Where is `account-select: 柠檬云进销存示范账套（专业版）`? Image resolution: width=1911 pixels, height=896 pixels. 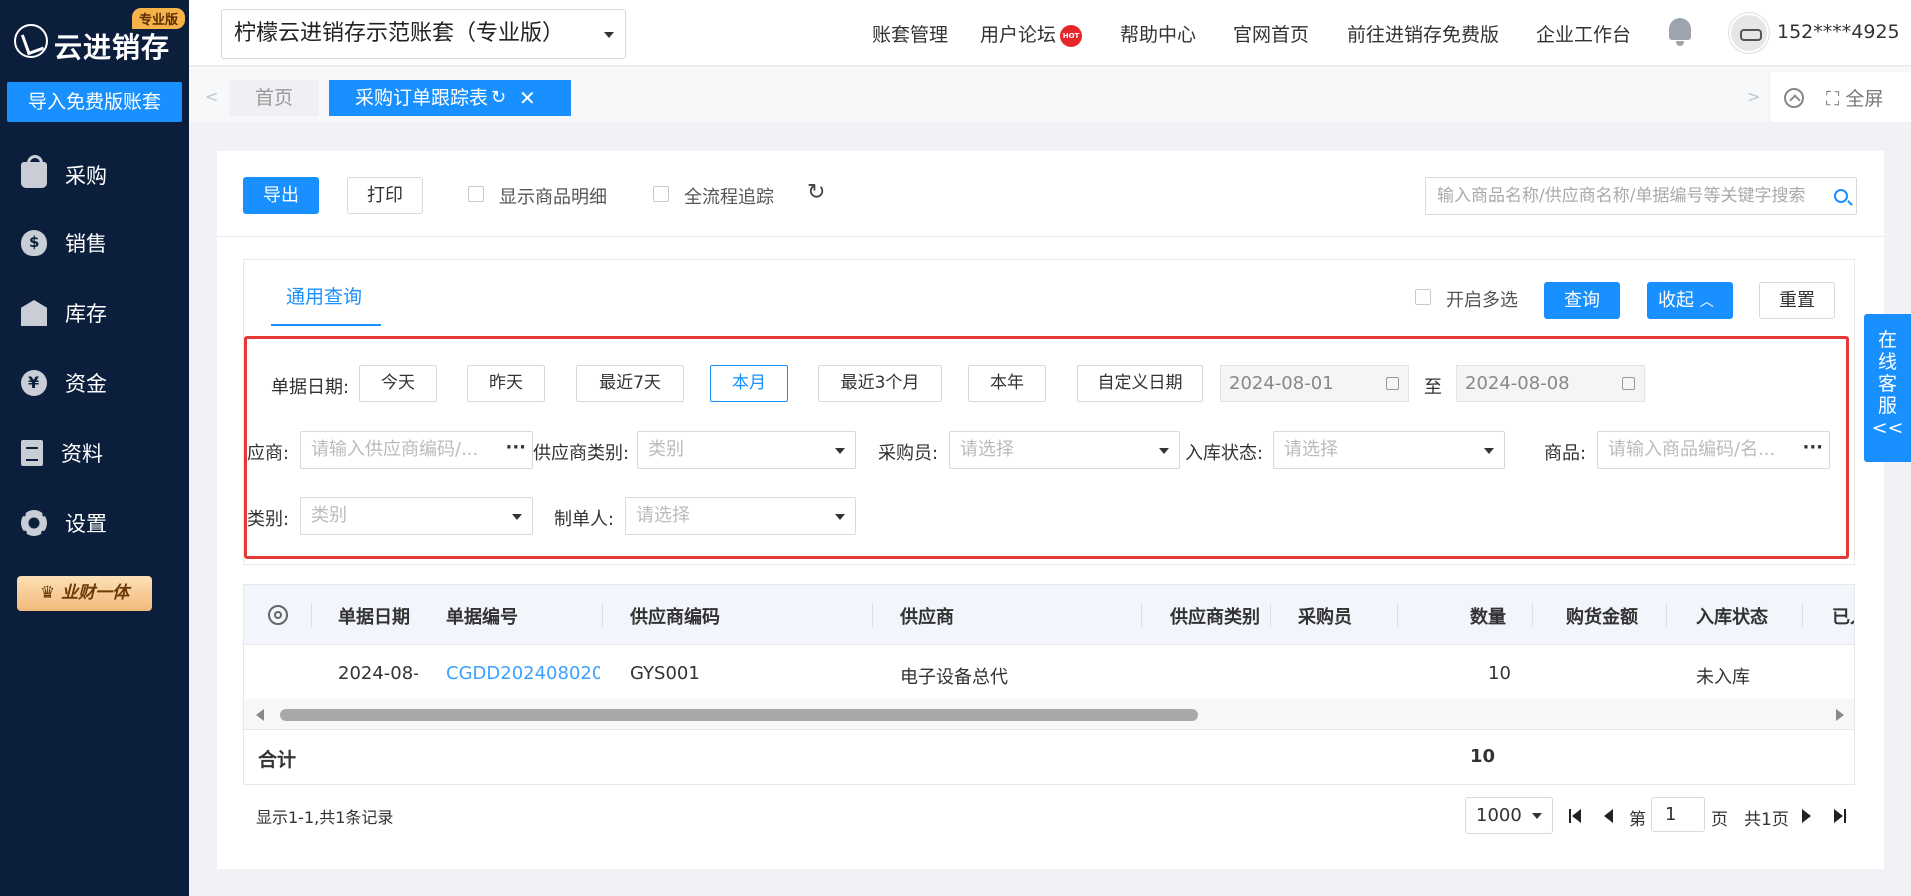 account-select: 柠檬云进销存示范账套（专业版） is located at coordinates (423, 34).